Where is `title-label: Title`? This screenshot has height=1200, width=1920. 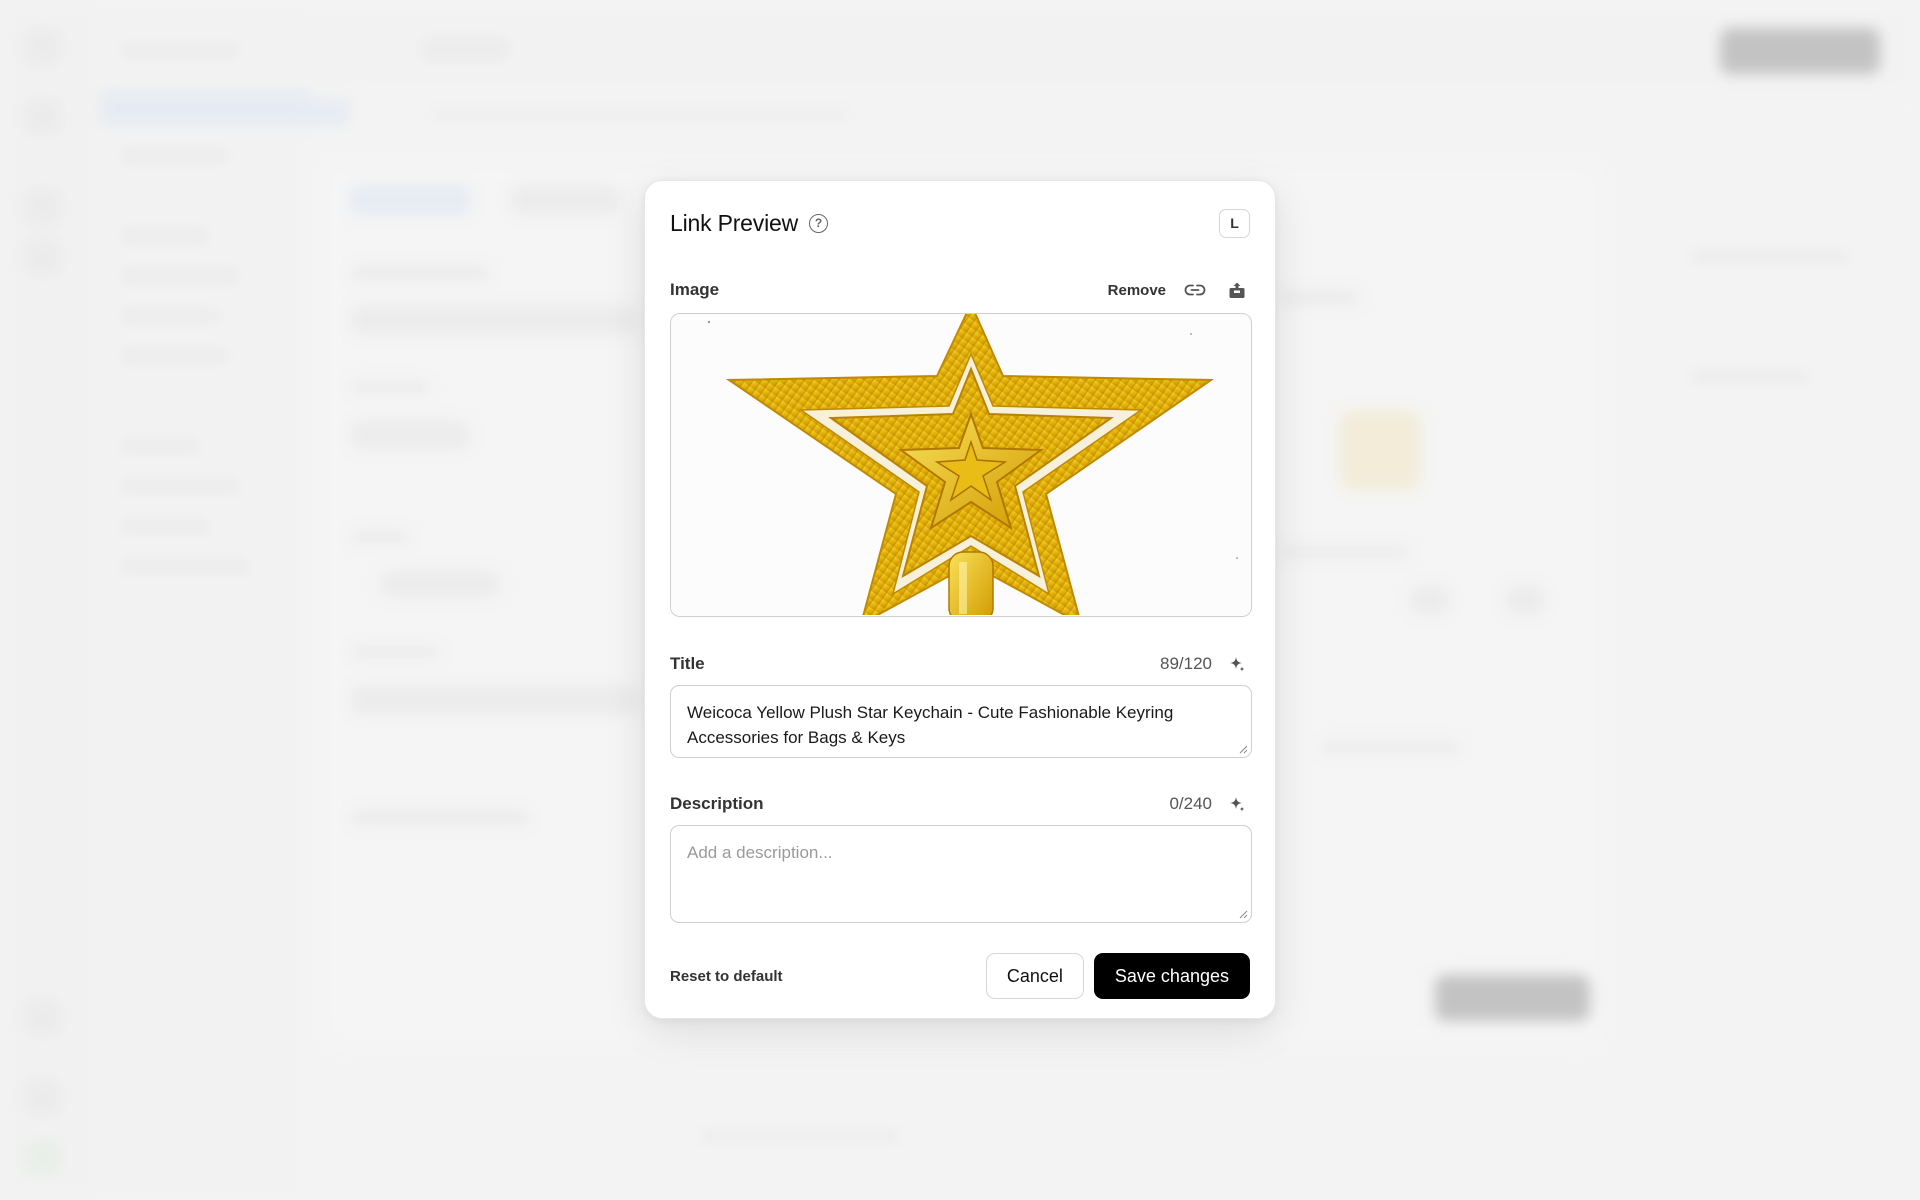
title-label: Title is located at coordinates (687, 663).